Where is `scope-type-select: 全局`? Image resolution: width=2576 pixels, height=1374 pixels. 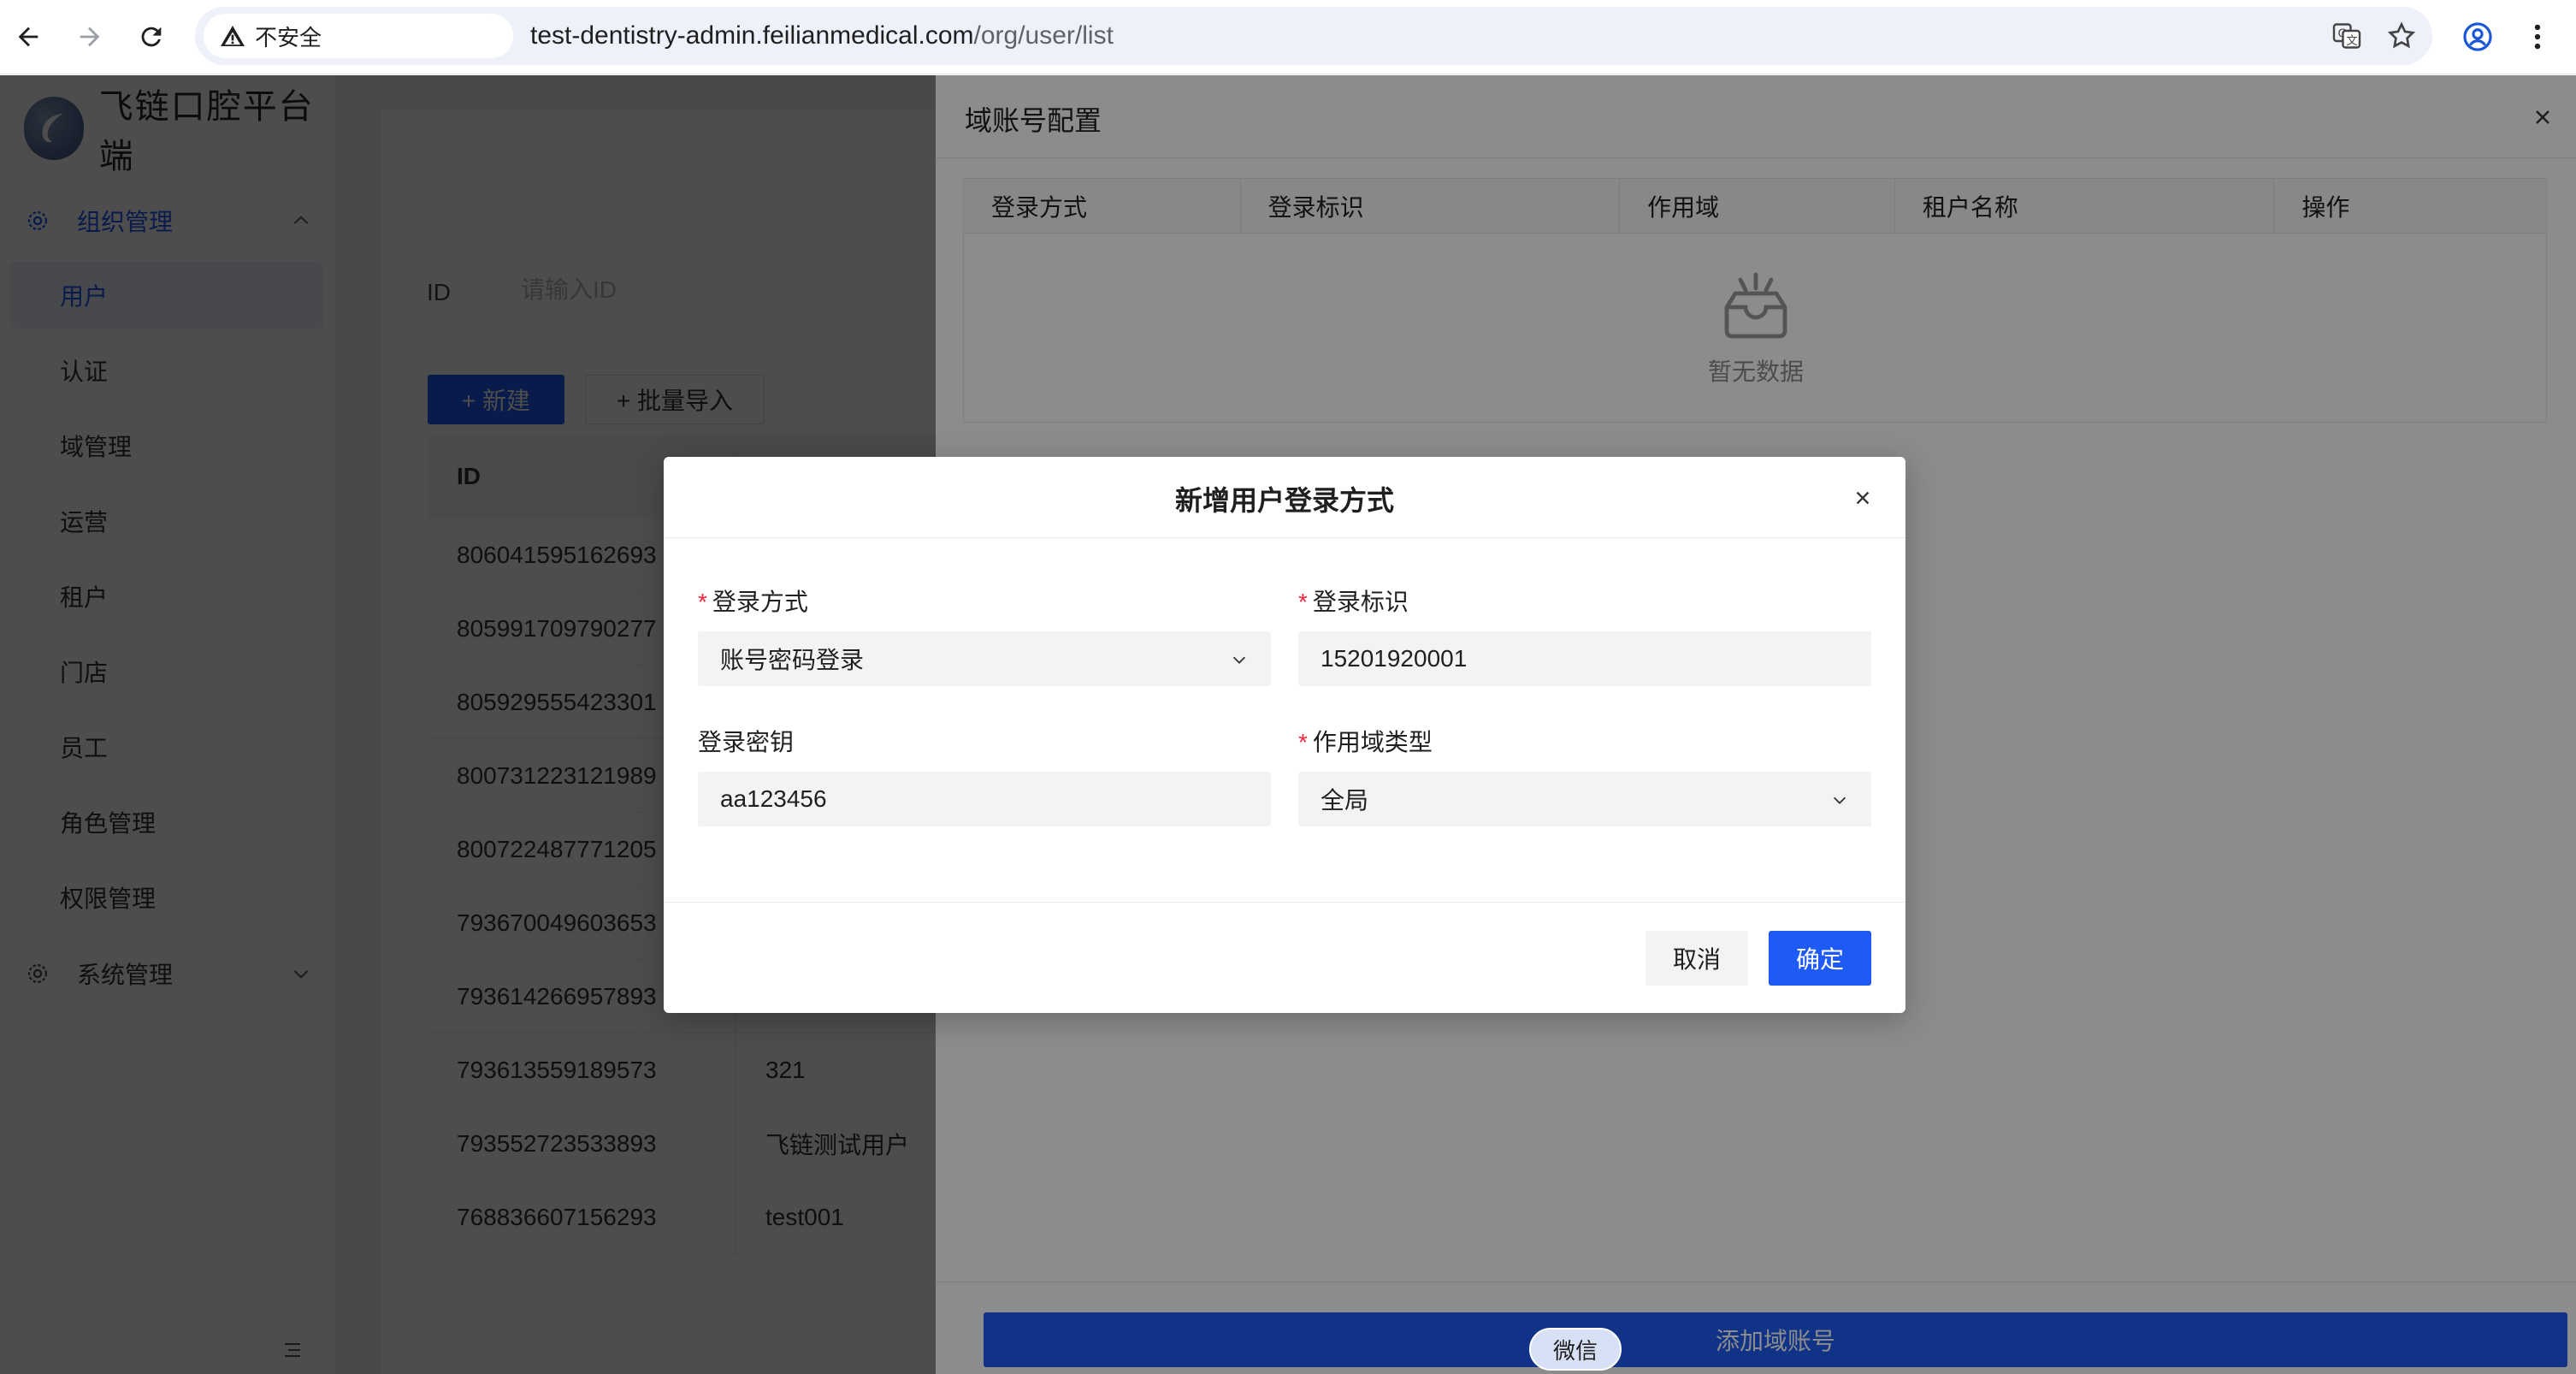
scope-type-select: 全局 is located at coordinates (1584, 799).